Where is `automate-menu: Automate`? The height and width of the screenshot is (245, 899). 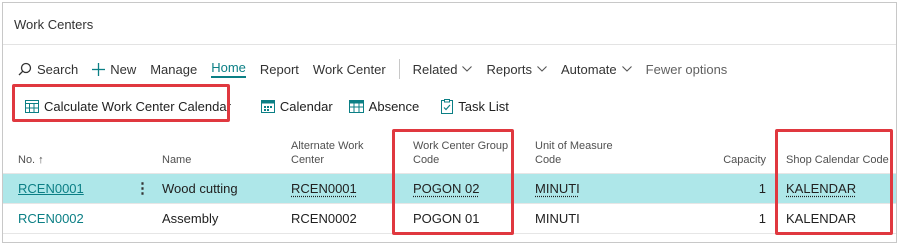
automate-menu: Automate is located at coordinates (596, 69).